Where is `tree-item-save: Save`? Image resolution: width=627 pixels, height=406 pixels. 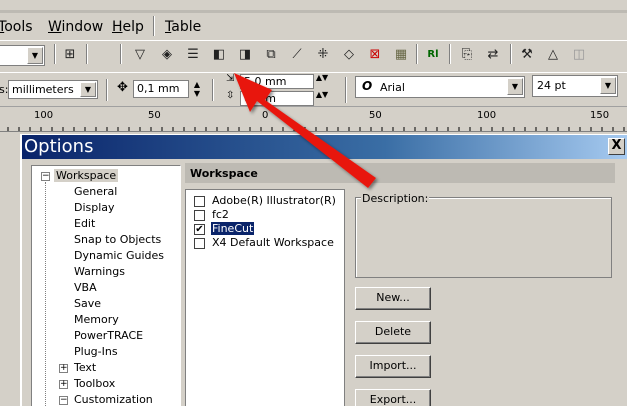 tree-item-save: Save is located at coordinates (87, 303).